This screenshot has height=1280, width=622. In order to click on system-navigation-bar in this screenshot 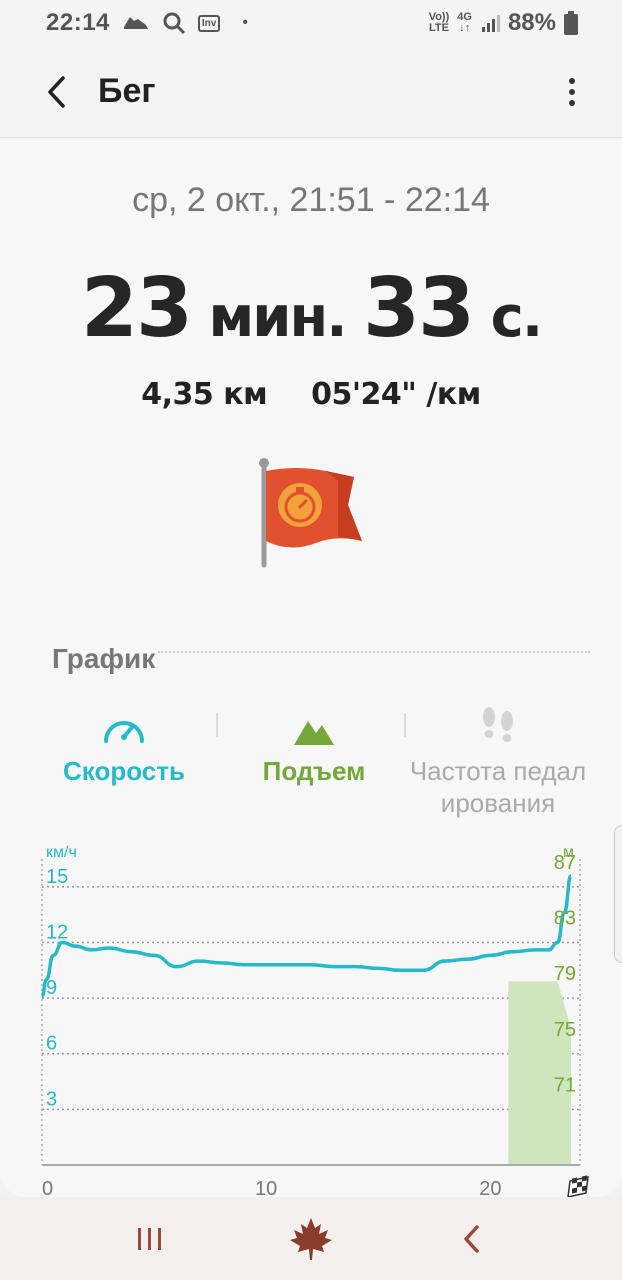, I will do `click(311, 1238)`.